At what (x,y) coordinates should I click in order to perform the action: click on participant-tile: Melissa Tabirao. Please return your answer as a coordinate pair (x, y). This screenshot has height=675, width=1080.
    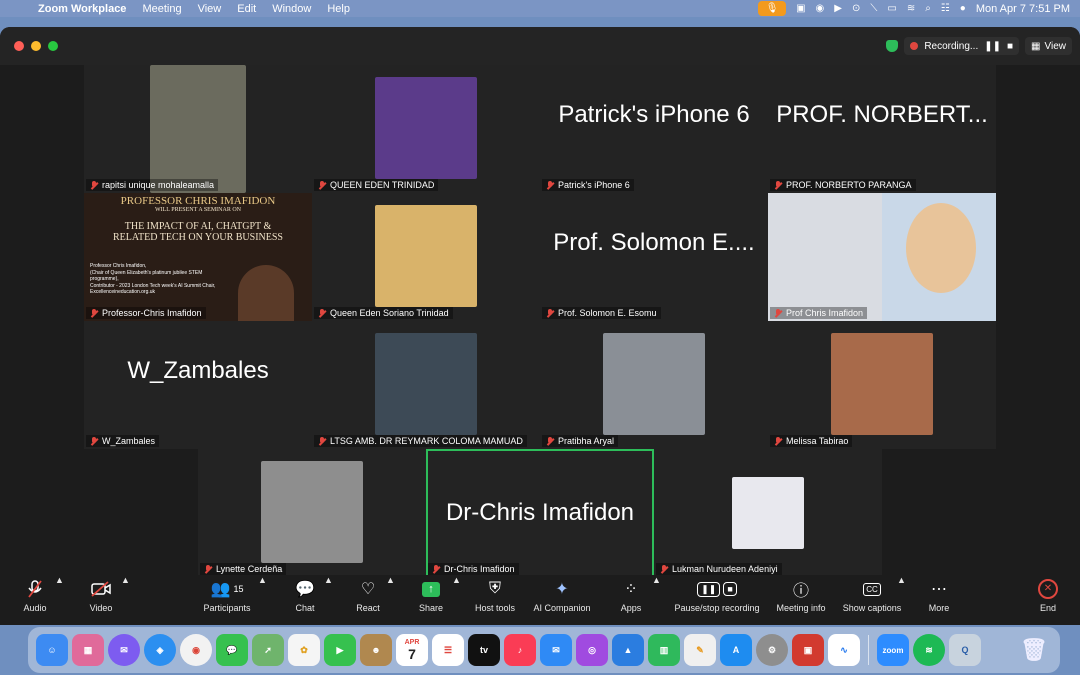
    Looking at the image, I should click on (882, 385).